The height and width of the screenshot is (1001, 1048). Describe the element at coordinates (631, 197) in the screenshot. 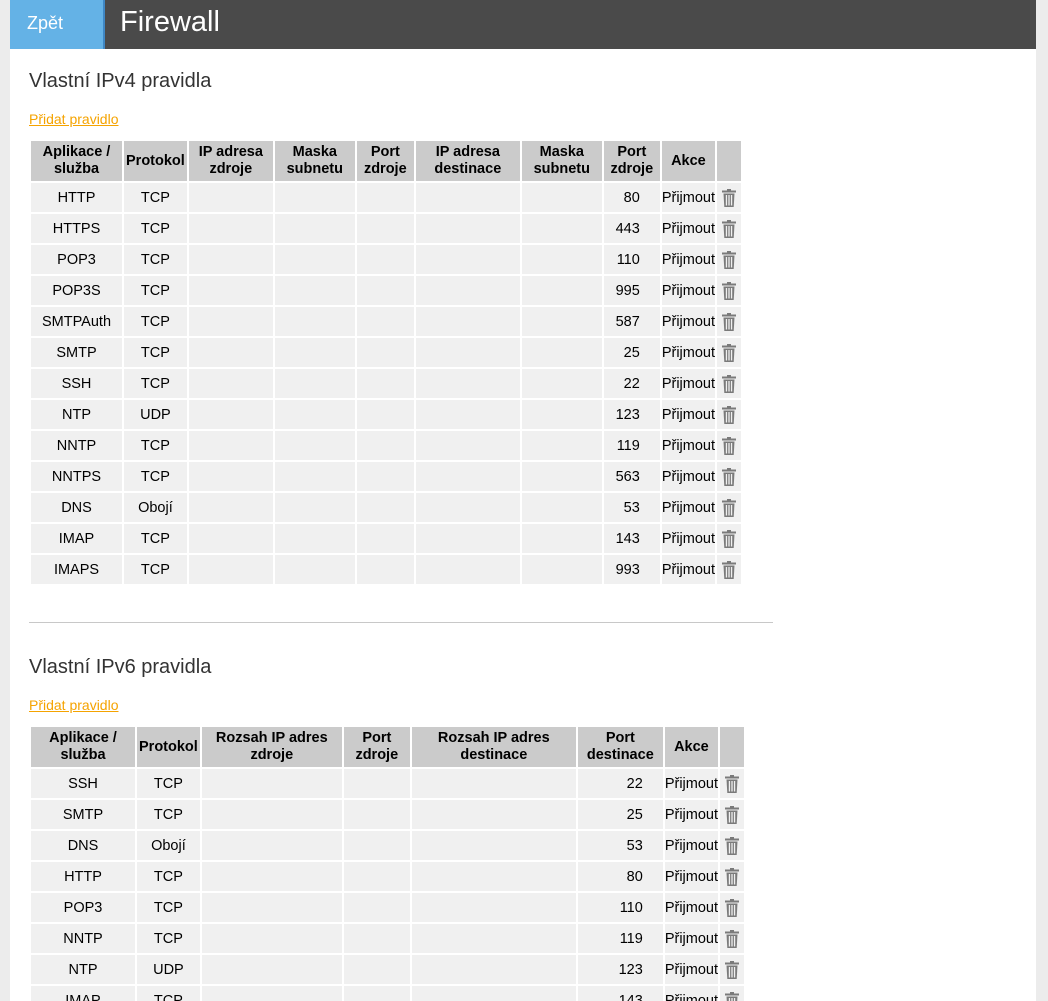

I see `cell-port: 80` at that location.